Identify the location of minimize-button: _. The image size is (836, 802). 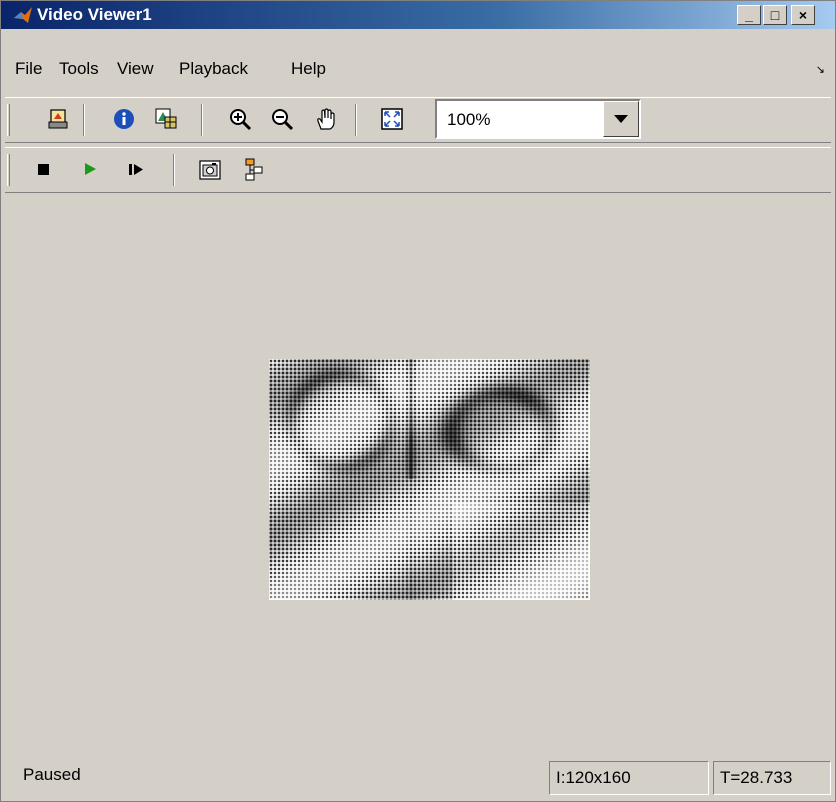
(749, 15).